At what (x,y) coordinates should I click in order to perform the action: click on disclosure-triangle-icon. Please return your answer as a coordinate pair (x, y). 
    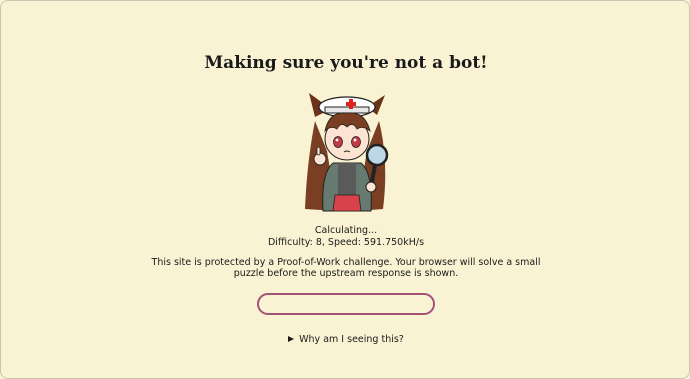
    Looking at the image, I should click on (291, 339).